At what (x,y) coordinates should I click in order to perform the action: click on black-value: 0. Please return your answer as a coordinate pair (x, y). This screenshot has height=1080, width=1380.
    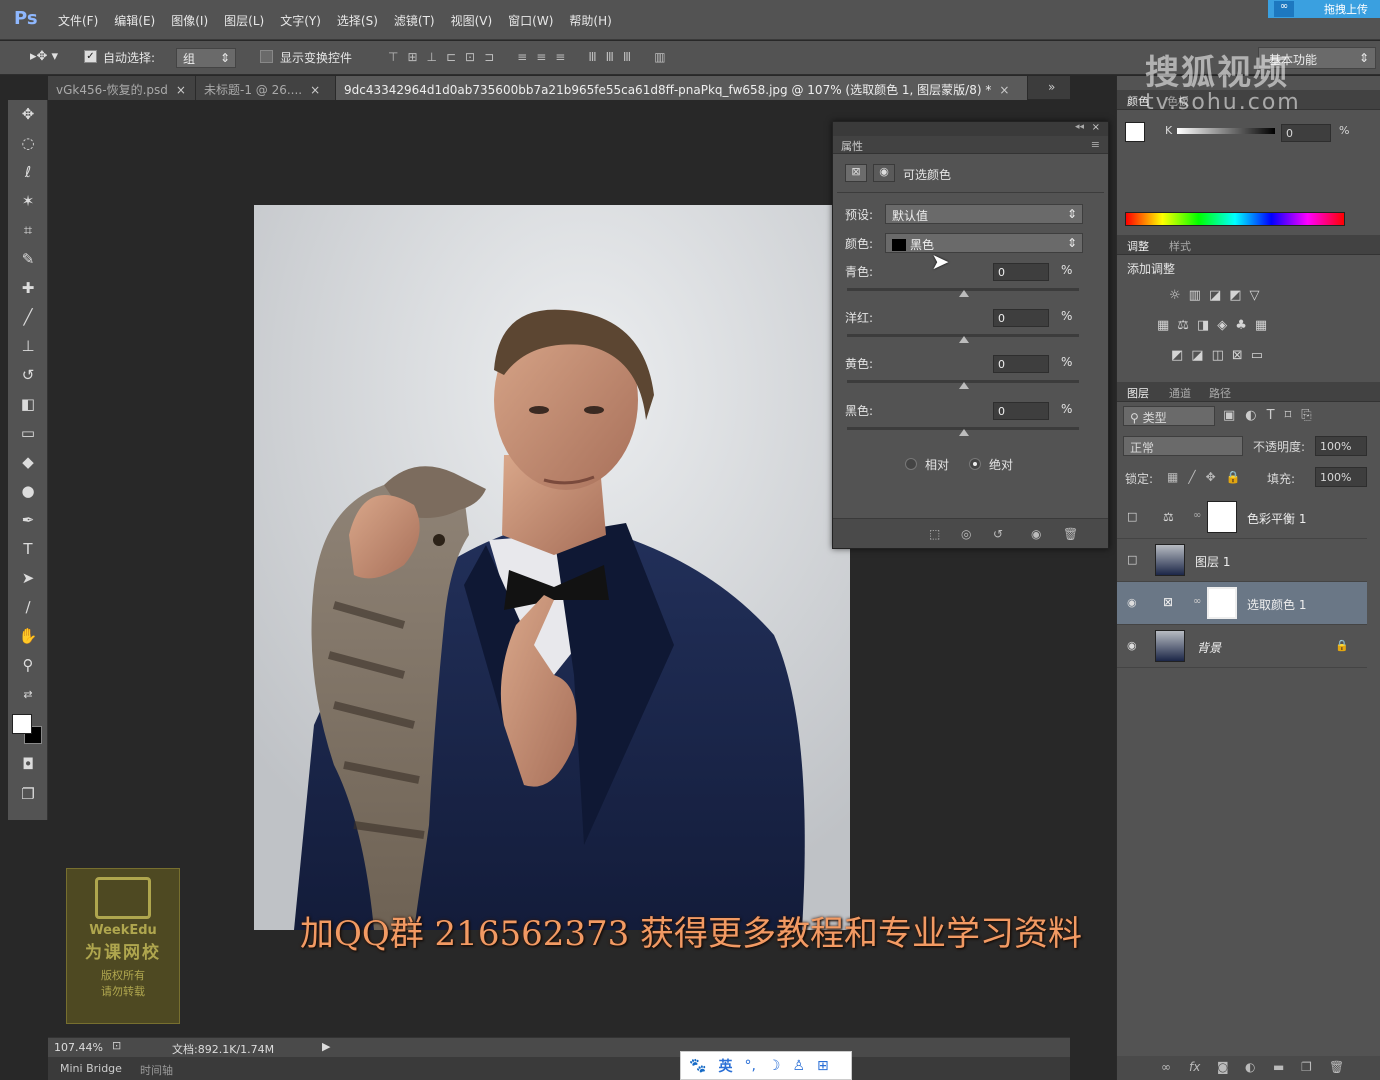
    Looking at the image, I should click on (1021, 411).